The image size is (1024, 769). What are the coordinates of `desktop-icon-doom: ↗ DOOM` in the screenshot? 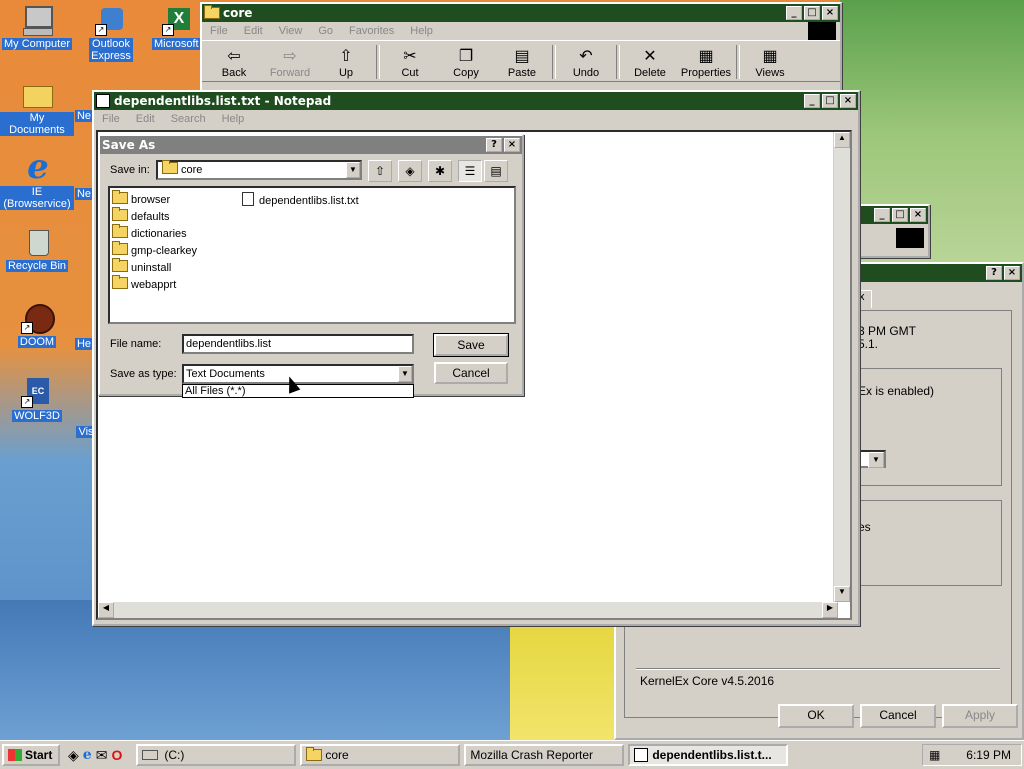 It's located at (37, 325).